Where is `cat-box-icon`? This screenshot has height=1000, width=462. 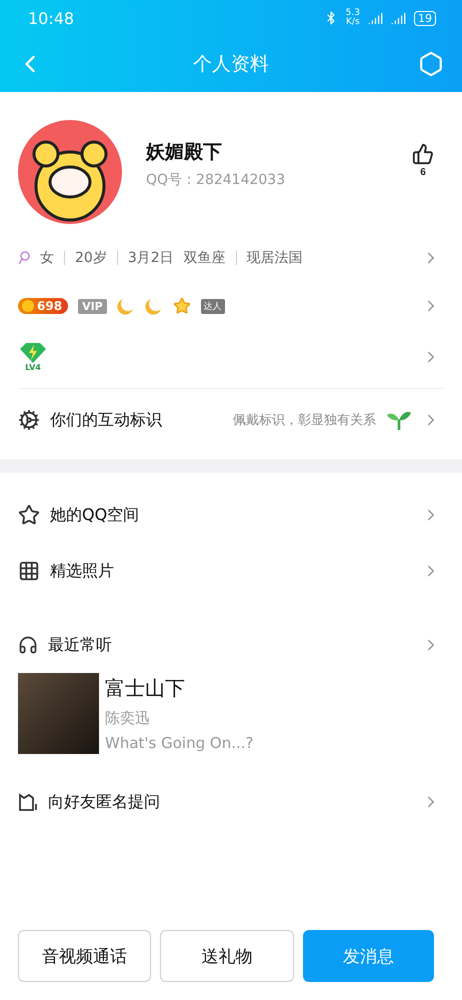 cat-box-icon is located at coordinates (28, 802).